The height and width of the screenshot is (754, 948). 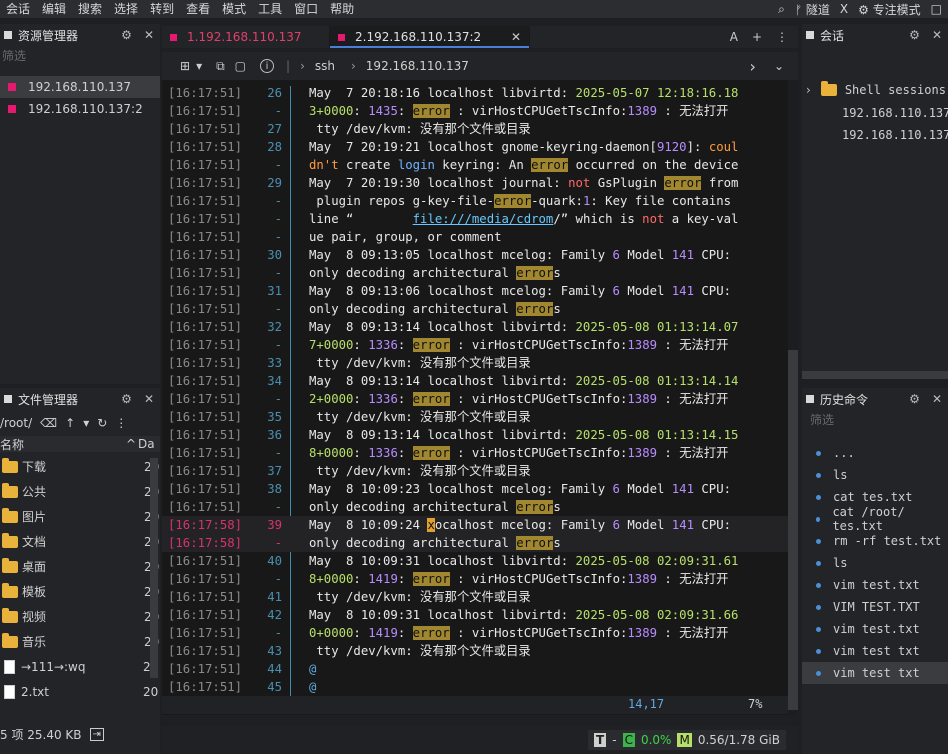 What do you see at coordinates (818, 519) in the screenshot?
I see `bullet-icon` at bounding box center [818, 519].